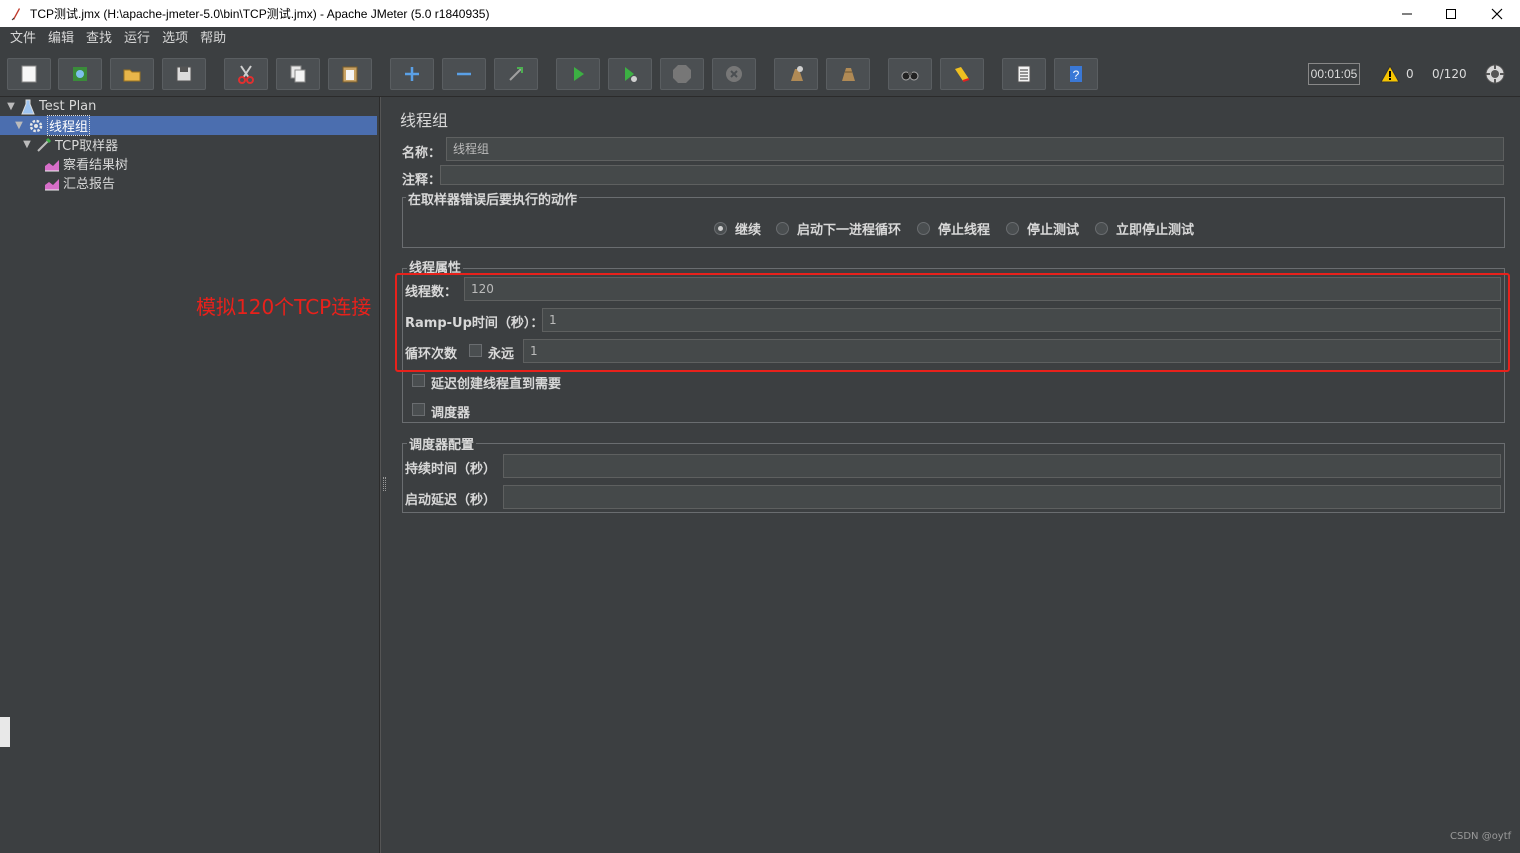 The width and height of the screenshot is (1520, 853). I want to click on radio-continue: 继续, so click(737, 228).